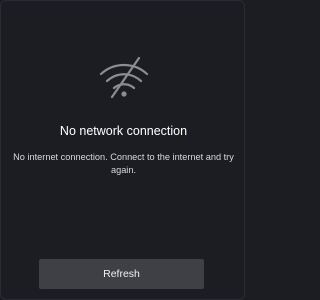 This screenshot has width=320, height=300. I want to click on wifi-off-icon, so click(123, 77).